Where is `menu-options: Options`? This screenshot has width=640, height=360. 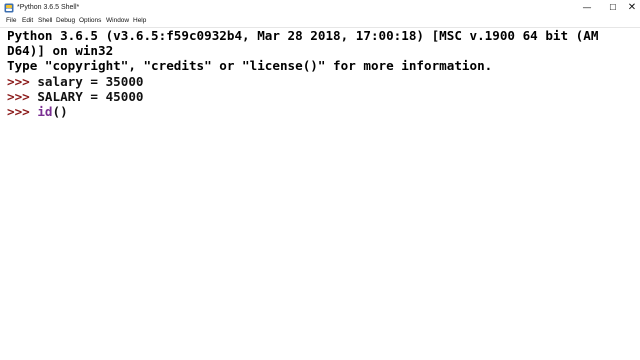
menu-options: Options is located at coordinates (90, 21).